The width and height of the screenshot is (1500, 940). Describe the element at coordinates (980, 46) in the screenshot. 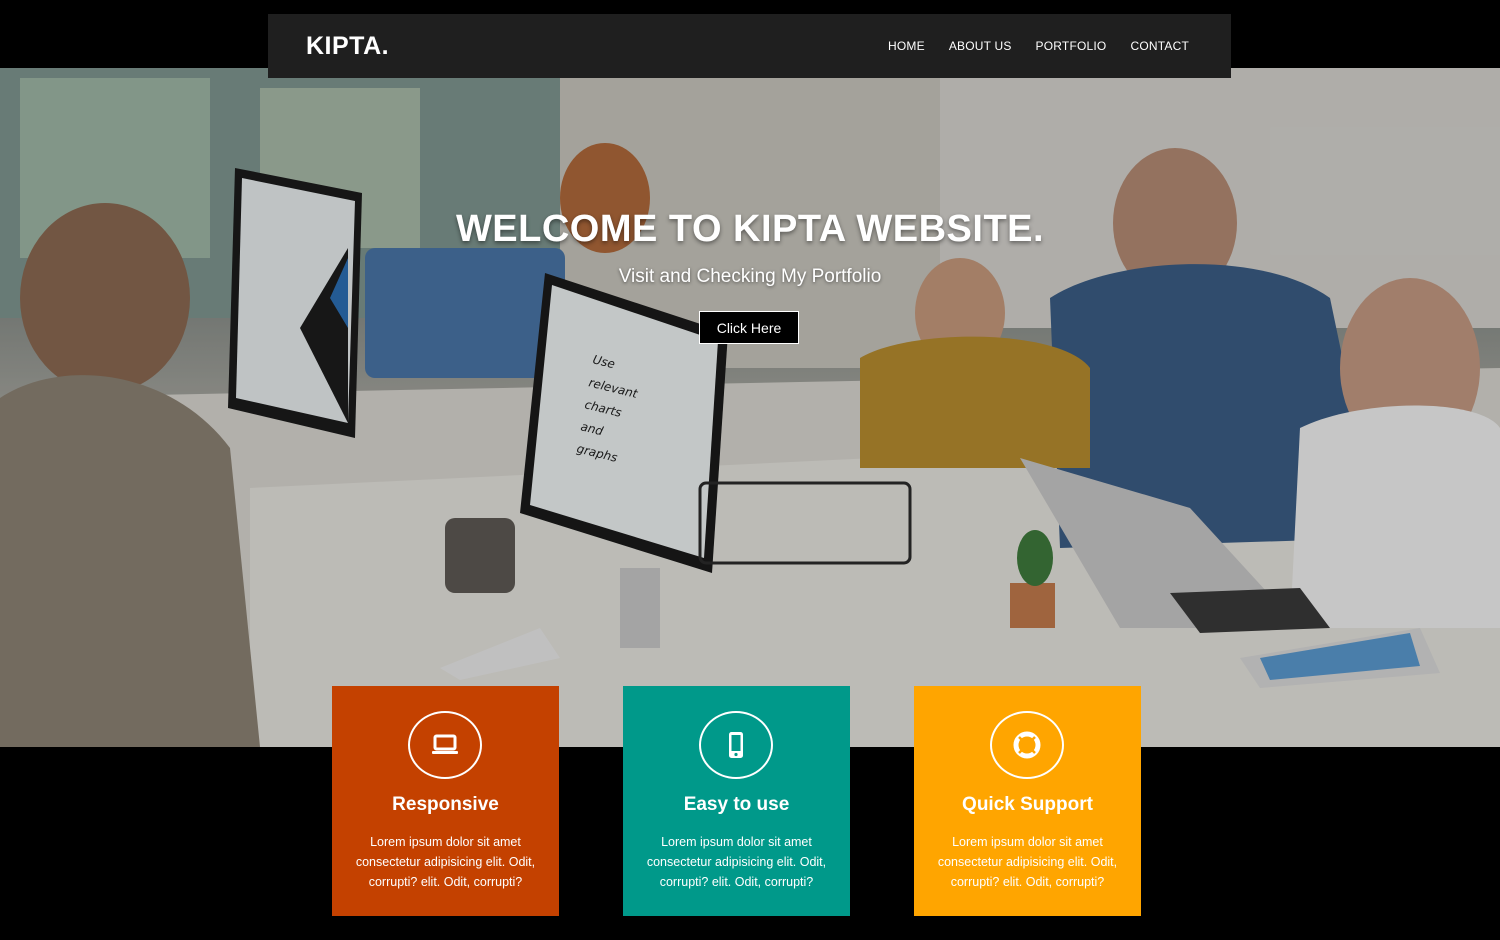

I see `nav-about-link: ABOUT US` at that location.